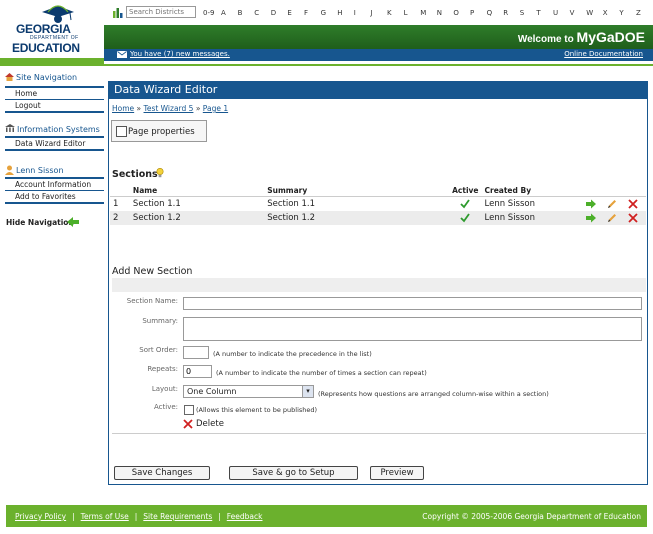 This screenshot has width=653, height=534. Describe the element at coordinates (256, 13) in the screenshot. I see `alpha-link-c: C` at that location.